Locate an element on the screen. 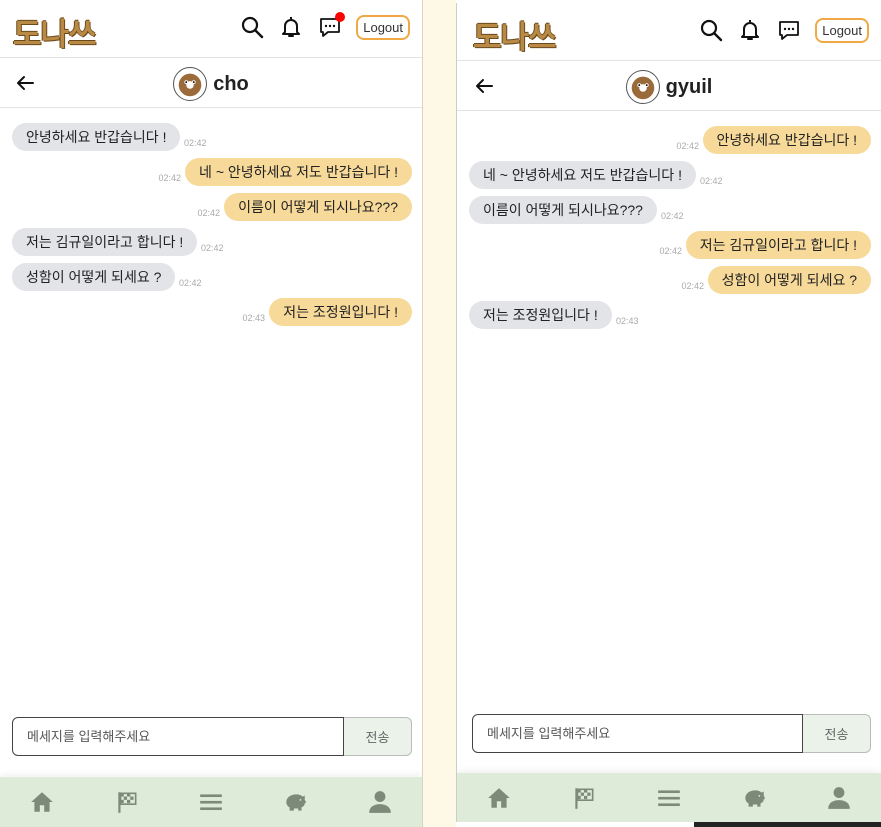 Image resolution: width=881 pixels, height=827 pixels. incoming-message: 이름이 어떻게 되시나요??? 02:42 is located at coordinates (669, 208).